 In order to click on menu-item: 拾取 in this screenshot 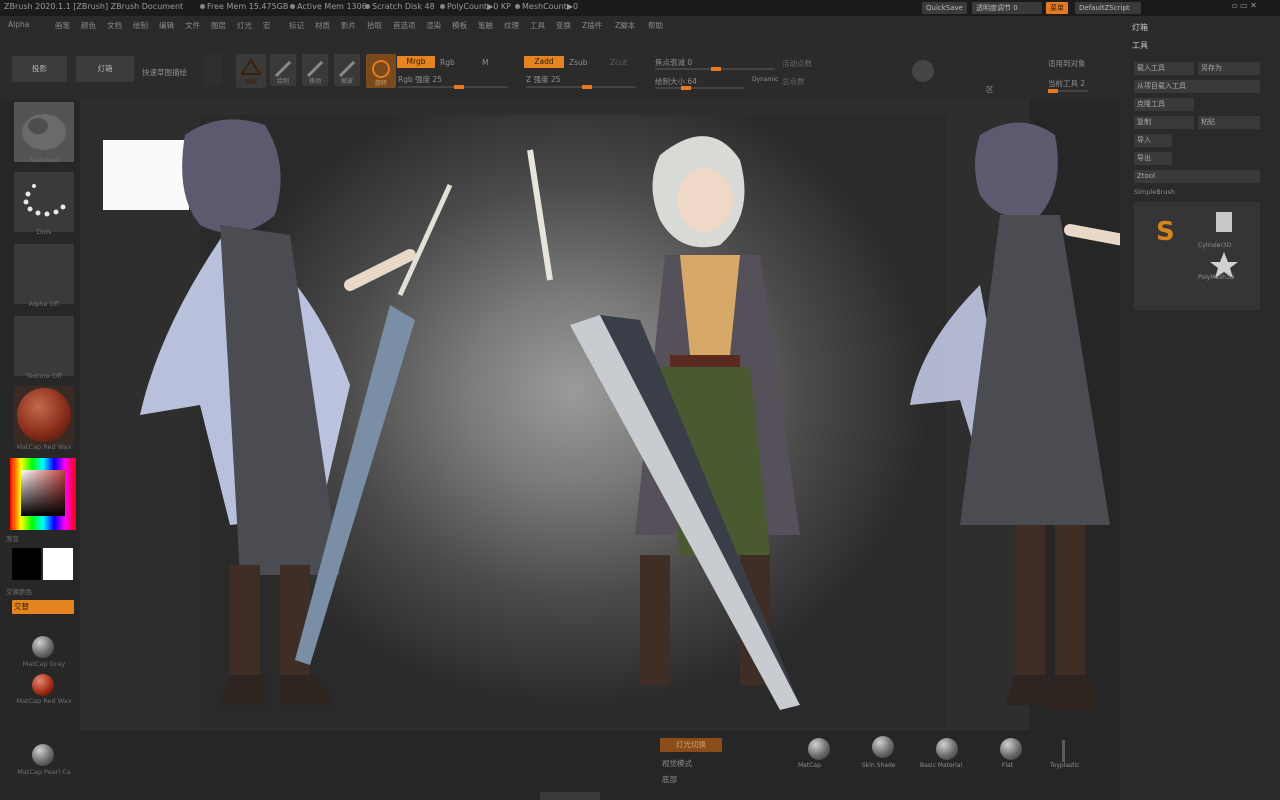, I will do `click(374, 25)`.